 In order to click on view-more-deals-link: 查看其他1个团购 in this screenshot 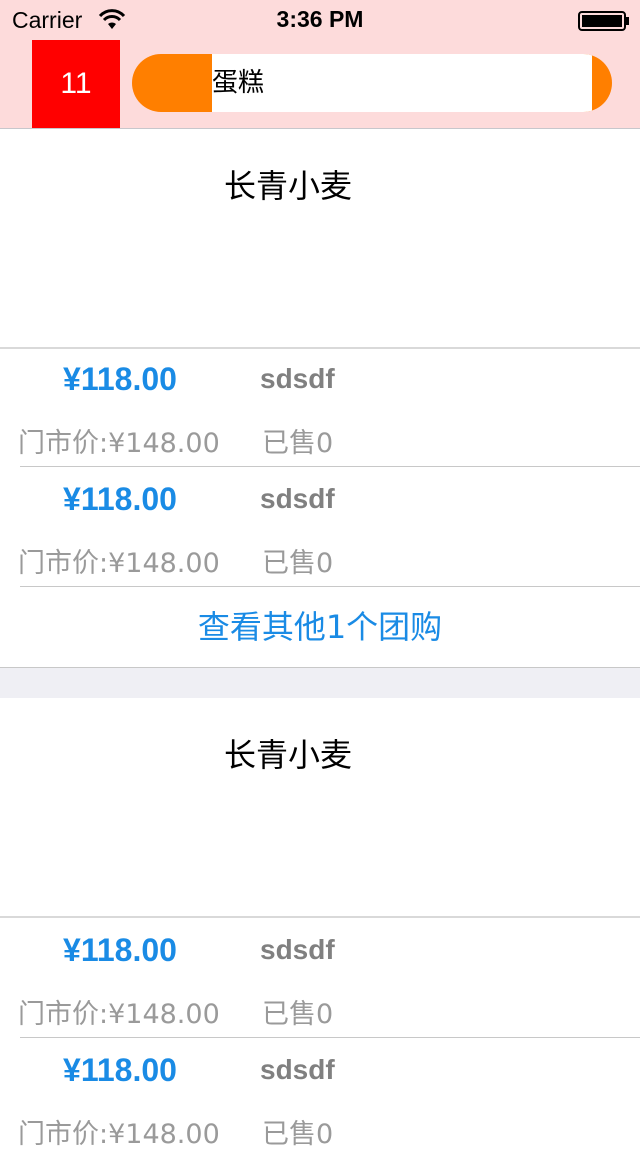, I will do `click(320, 627)`.